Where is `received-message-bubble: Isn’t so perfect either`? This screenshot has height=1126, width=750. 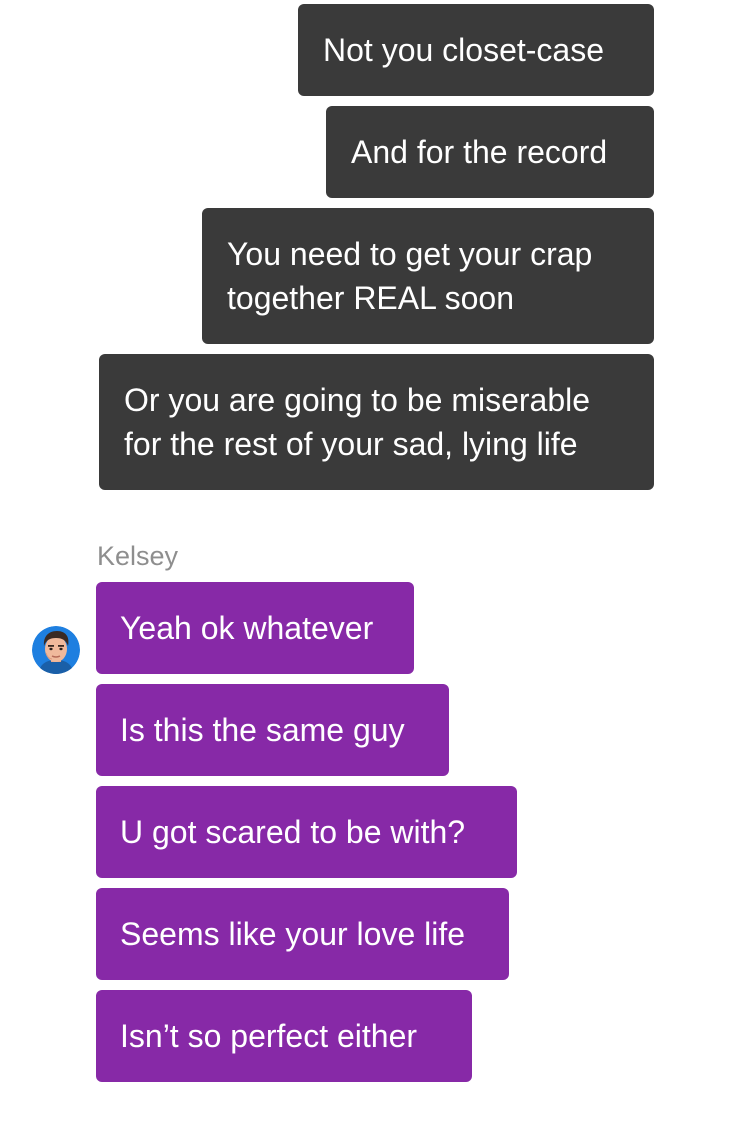 received-message-bubble: Isn’t so perfect either is located at coordinates (284, 1036).